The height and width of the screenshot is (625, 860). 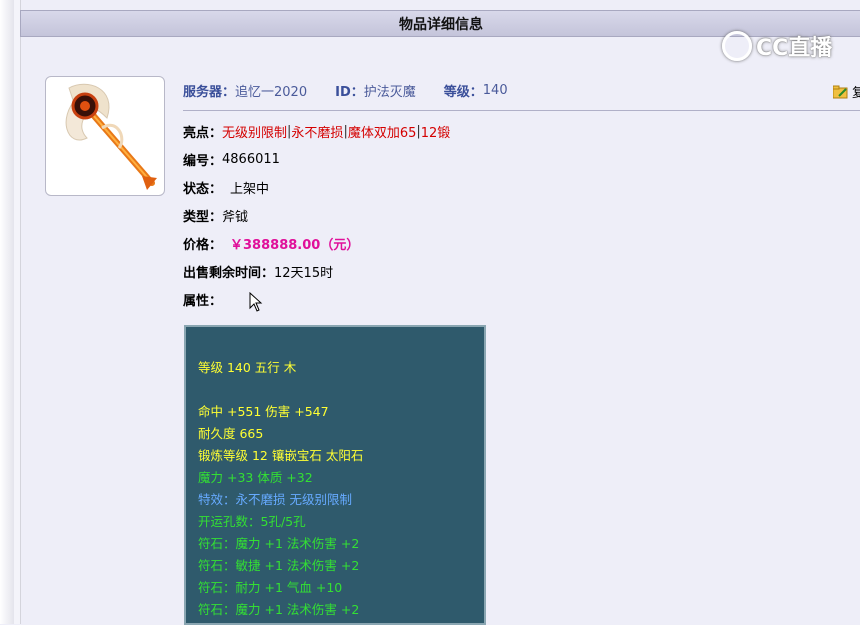 I want to click on attribute-line: 魔力 +33 体质 +32, so click(x=255, y=477).